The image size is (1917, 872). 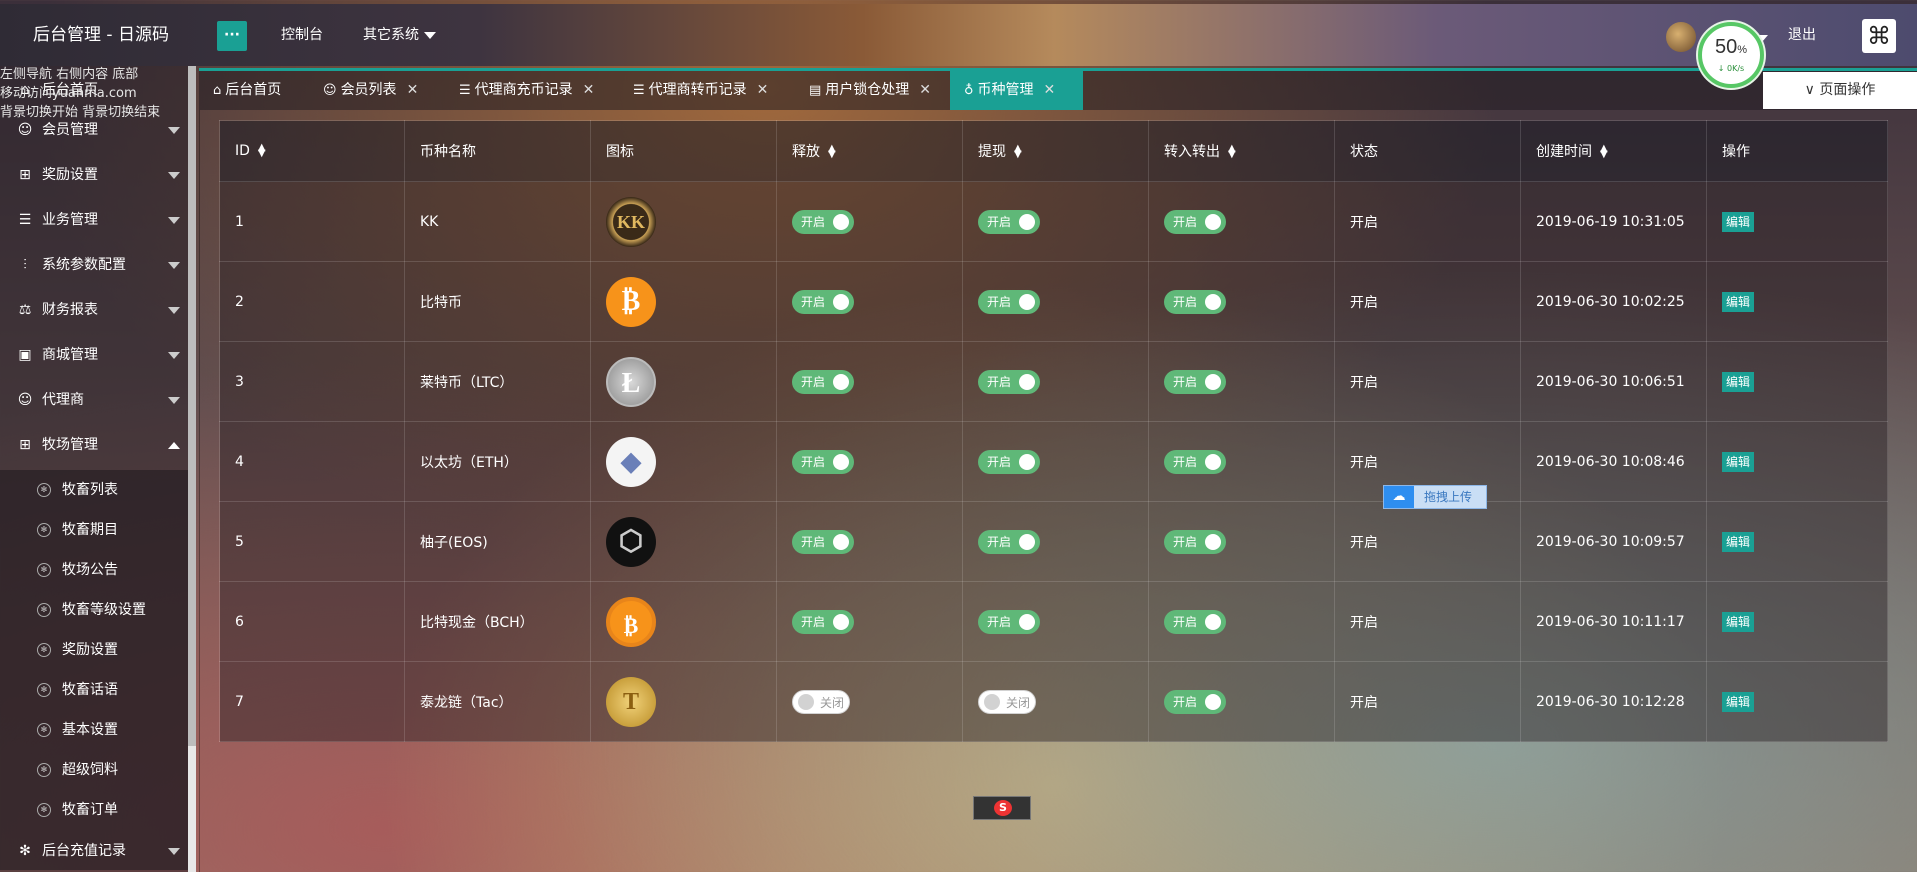 What do you see at coordinates (68, 93) in the screenshot?
I see `overlay-text-line: 移动访问yuanma.com` at bounding box center [68, 93].